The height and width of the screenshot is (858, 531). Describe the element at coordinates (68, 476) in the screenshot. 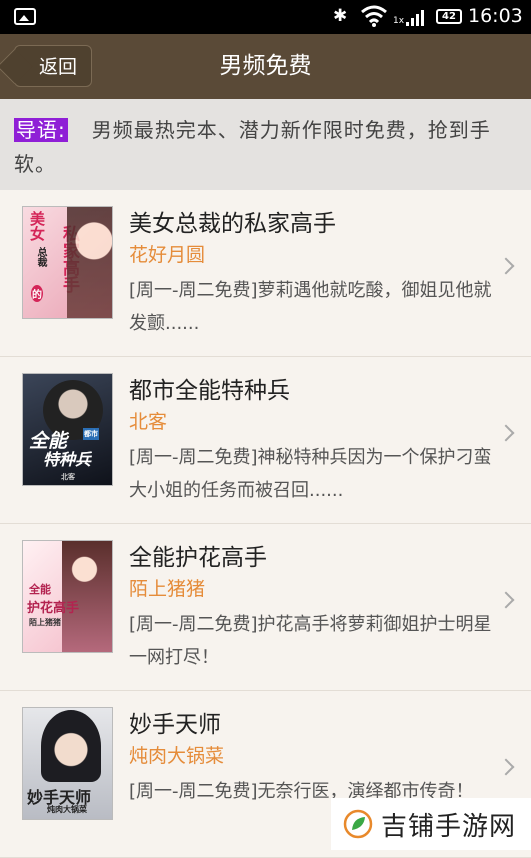

I see `cover-title-4: 北客` at that location.